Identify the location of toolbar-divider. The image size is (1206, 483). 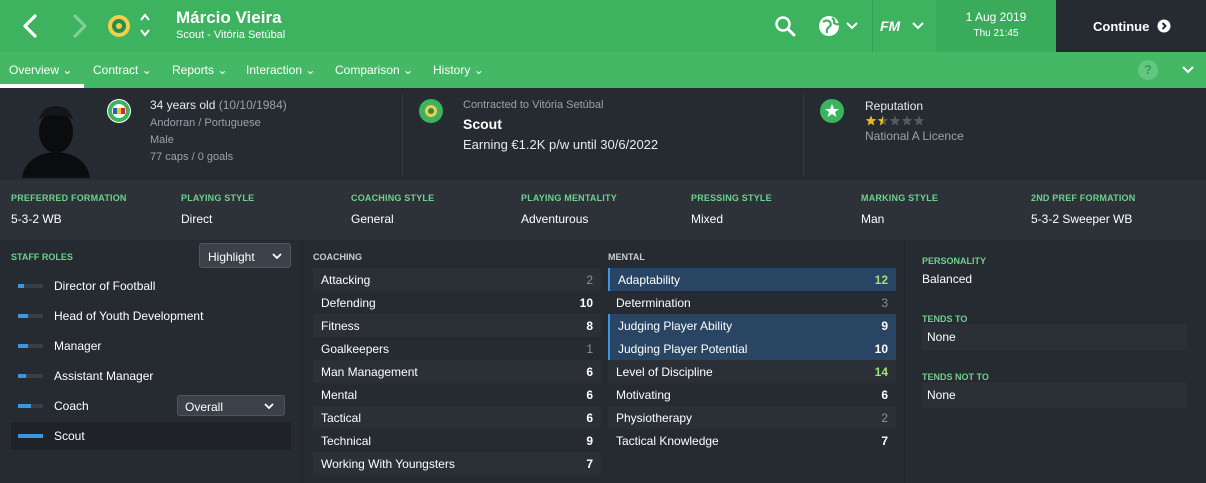
(872, 26).